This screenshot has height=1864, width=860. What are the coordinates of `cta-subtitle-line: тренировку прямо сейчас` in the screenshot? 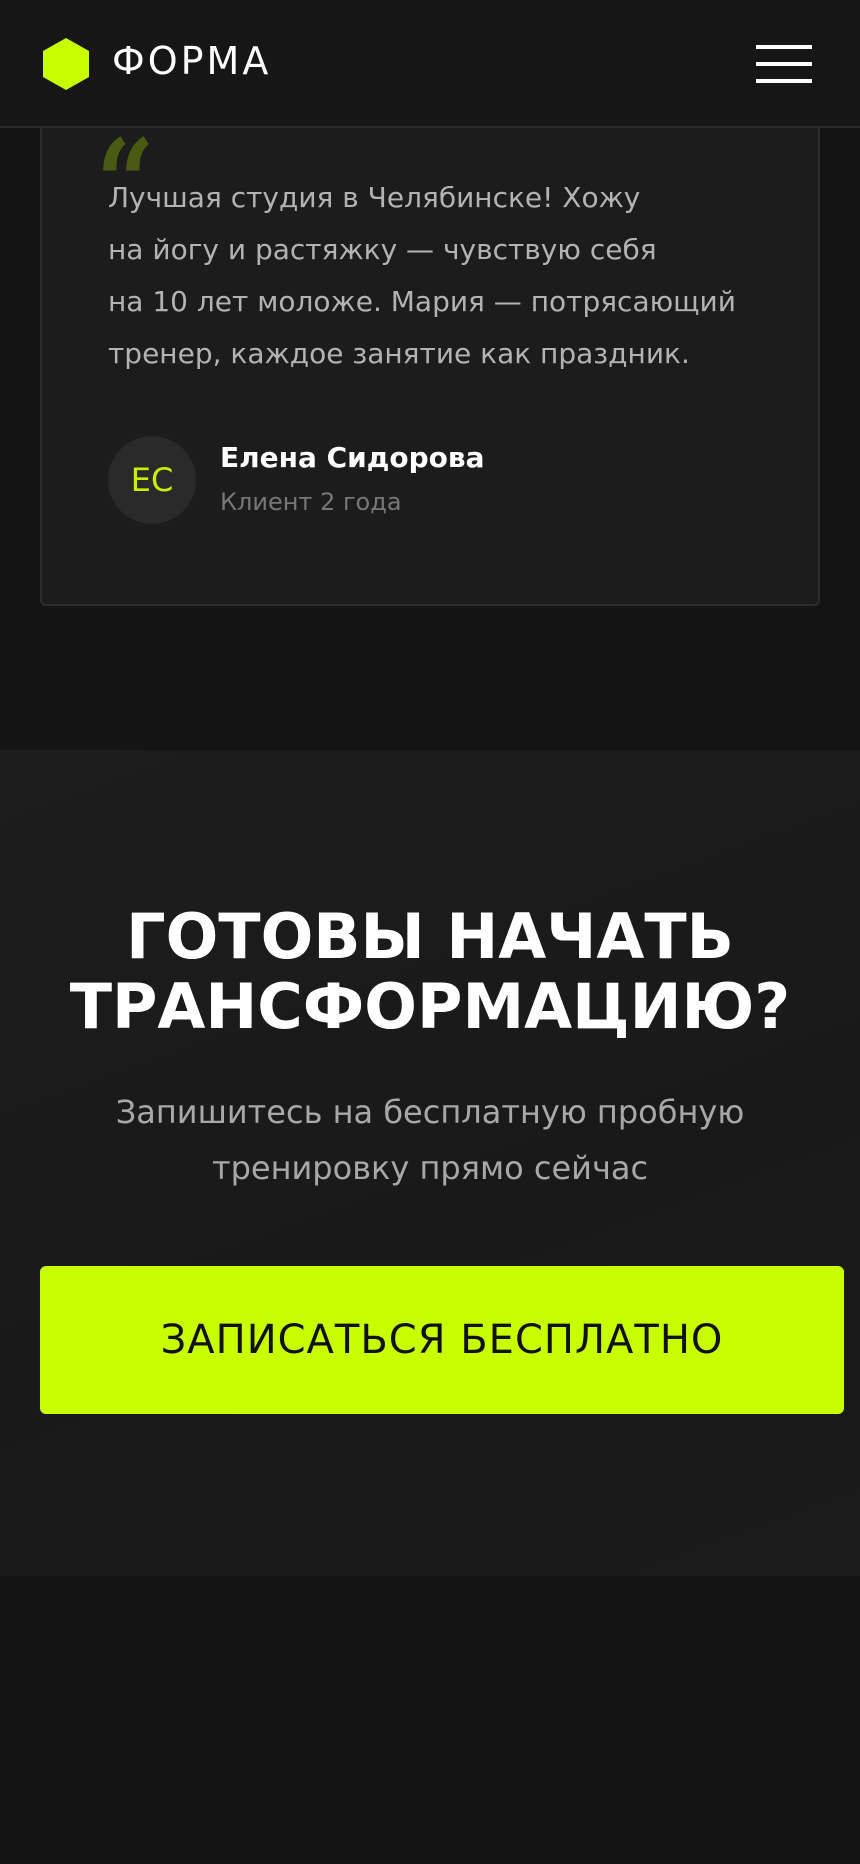 It's located at (430, 1168).